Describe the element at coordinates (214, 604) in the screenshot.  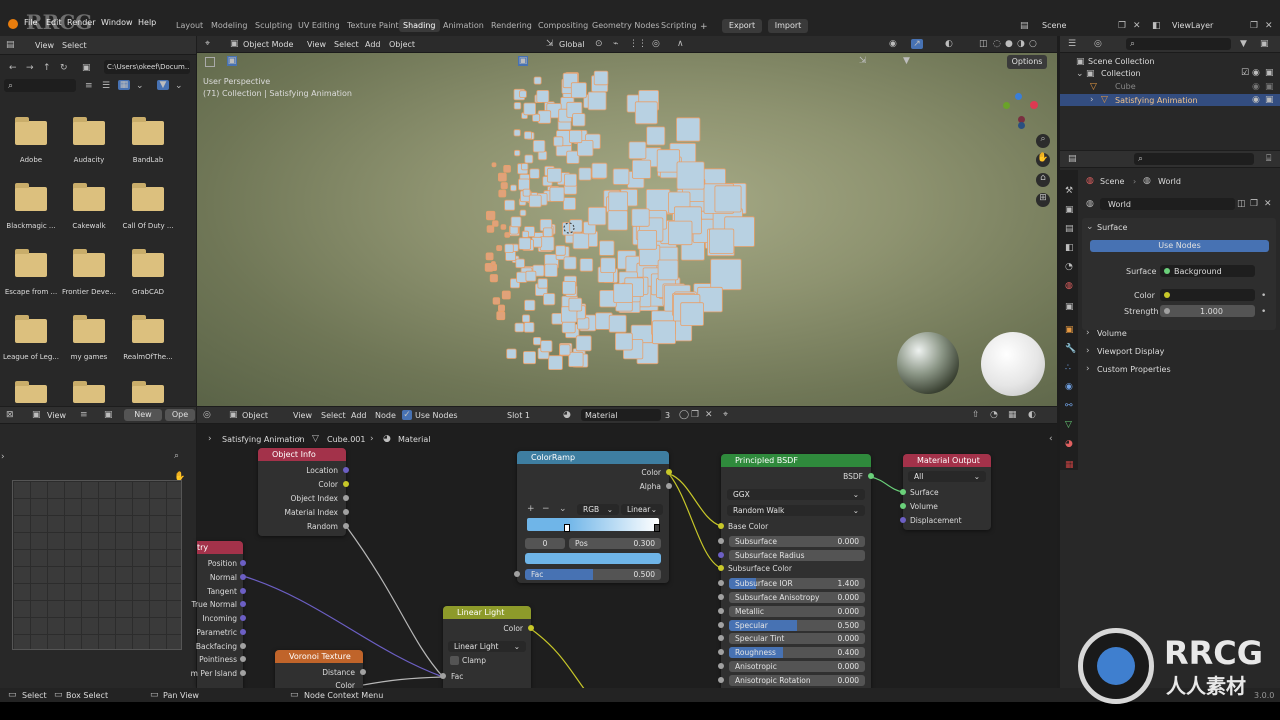
I see `socket-label-true-normal: True Normal` at that location.